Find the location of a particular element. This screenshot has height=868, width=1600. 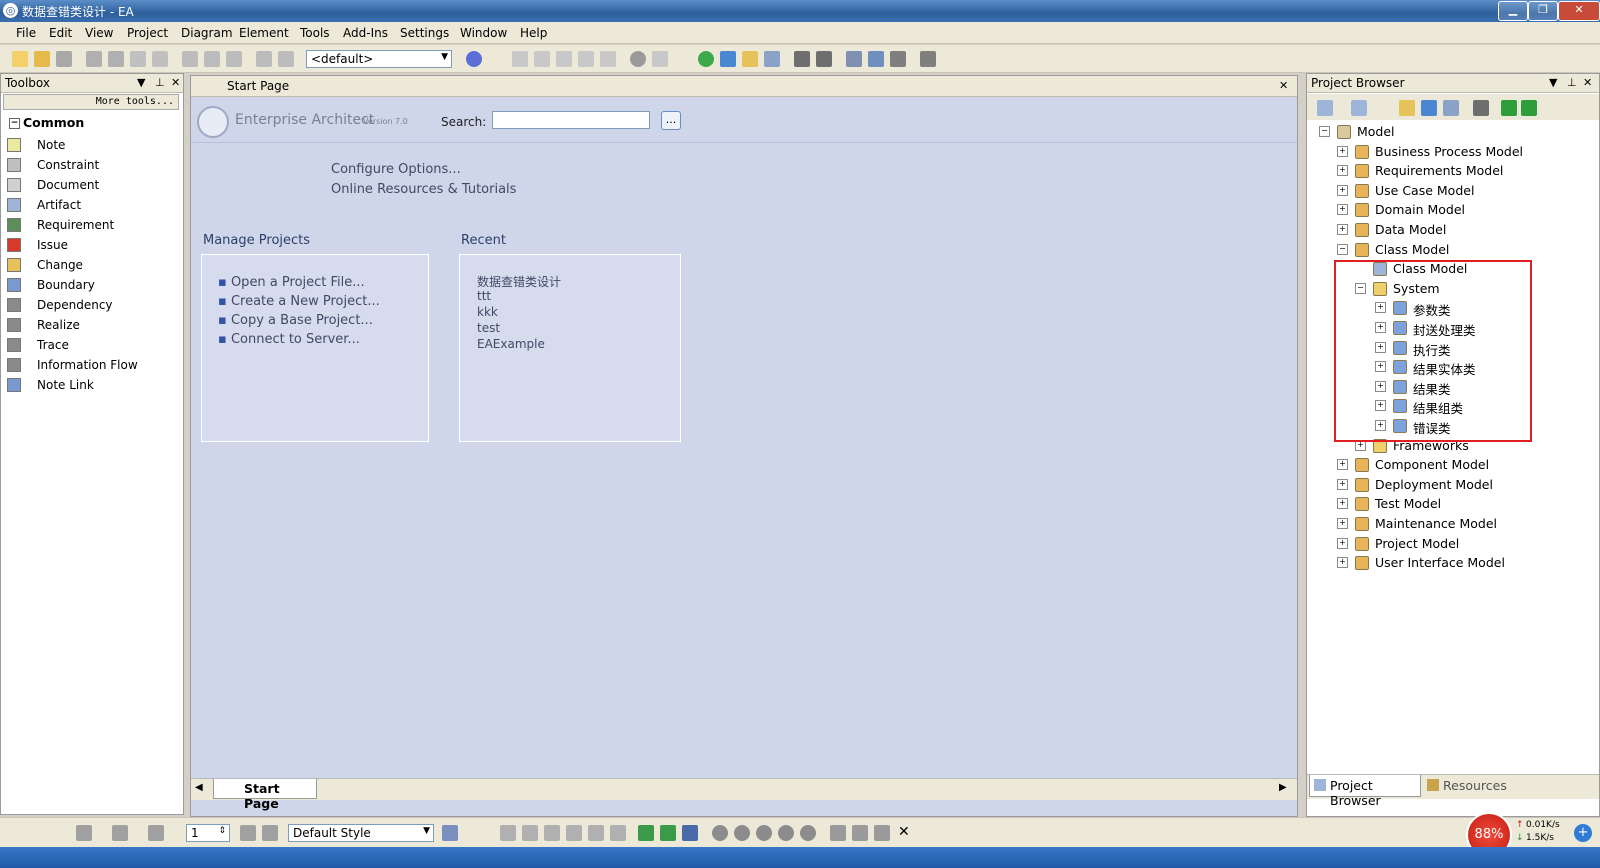

align-right-icon is located at coordinates (530, 833).